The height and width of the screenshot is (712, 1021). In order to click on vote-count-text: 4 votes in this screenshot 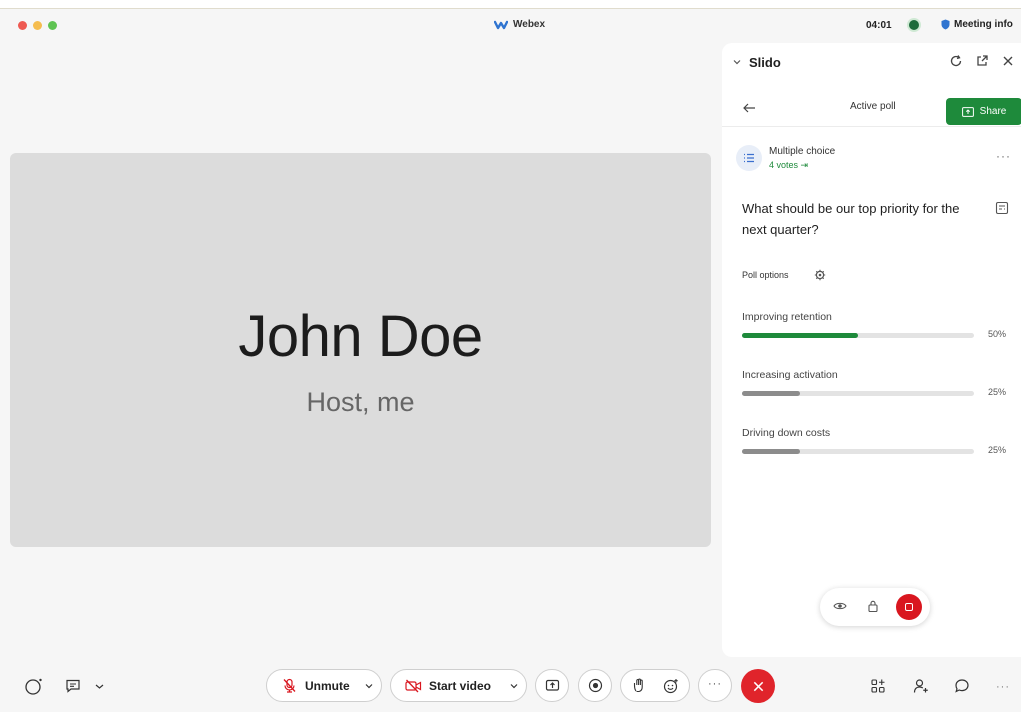, I will do `click(784, 165)`.